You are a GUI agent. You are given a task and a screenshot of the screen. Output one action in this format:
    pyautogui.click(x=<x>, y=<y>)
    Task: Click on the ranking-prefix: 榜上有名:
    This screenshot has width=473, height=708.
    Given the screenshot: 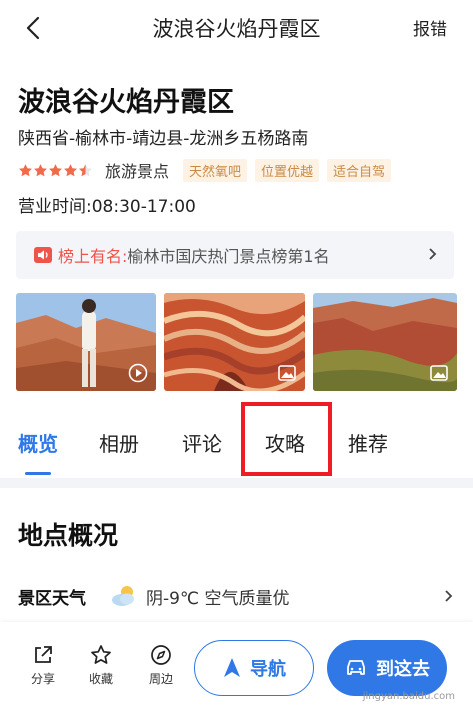 What is the action you would take?
    pyautogui.click(x=93, y=256)
    